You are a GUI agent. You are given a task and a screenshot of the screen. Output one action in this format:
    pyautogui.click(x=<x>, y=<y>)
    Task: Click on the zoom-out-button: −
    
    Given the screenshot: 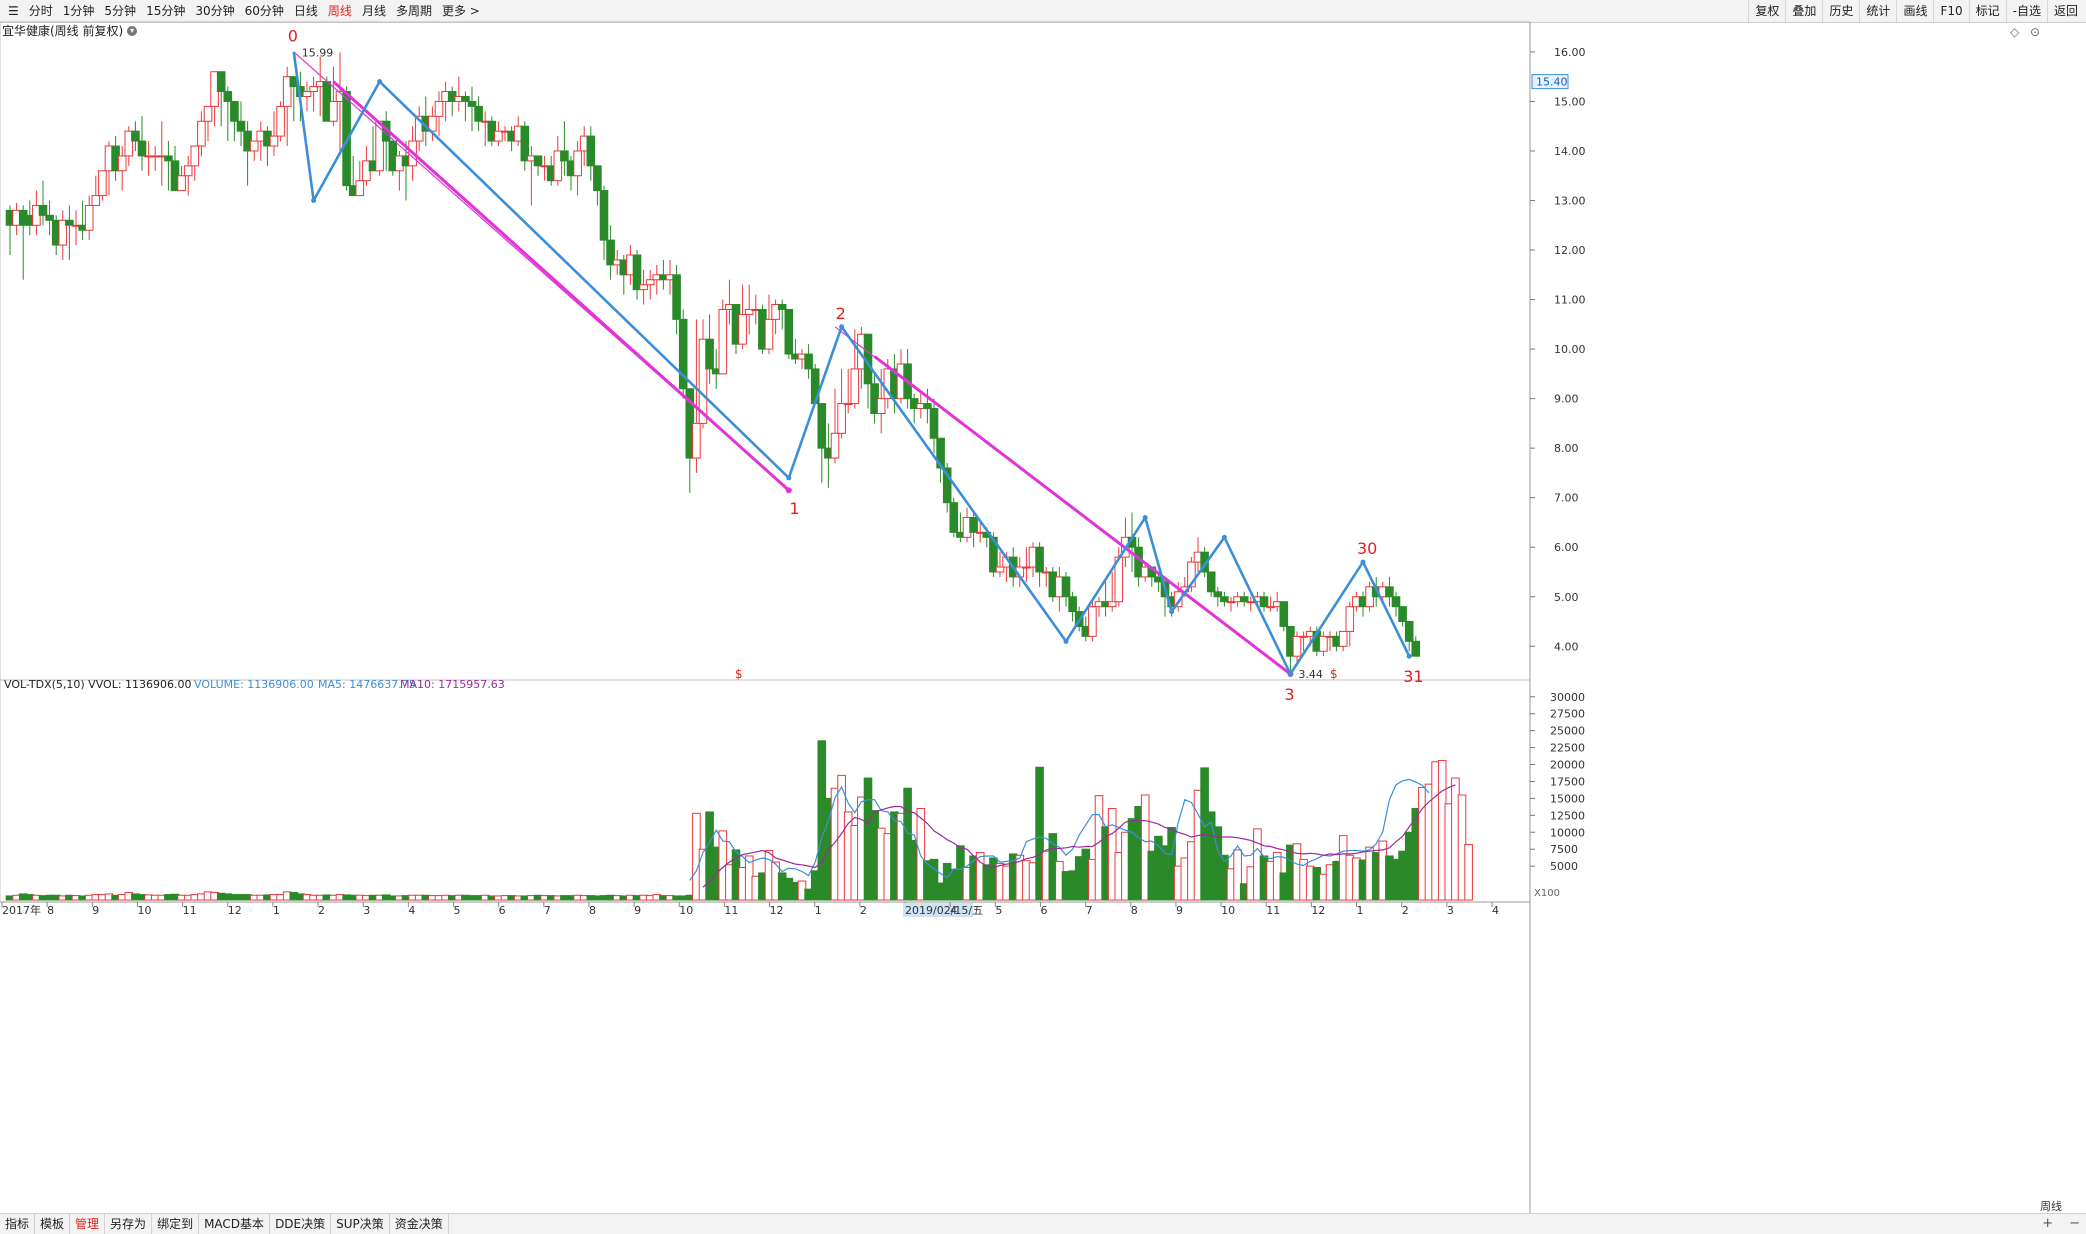 What is the action you would take?
    pyautogui.click(x=2074, y=1223)
    